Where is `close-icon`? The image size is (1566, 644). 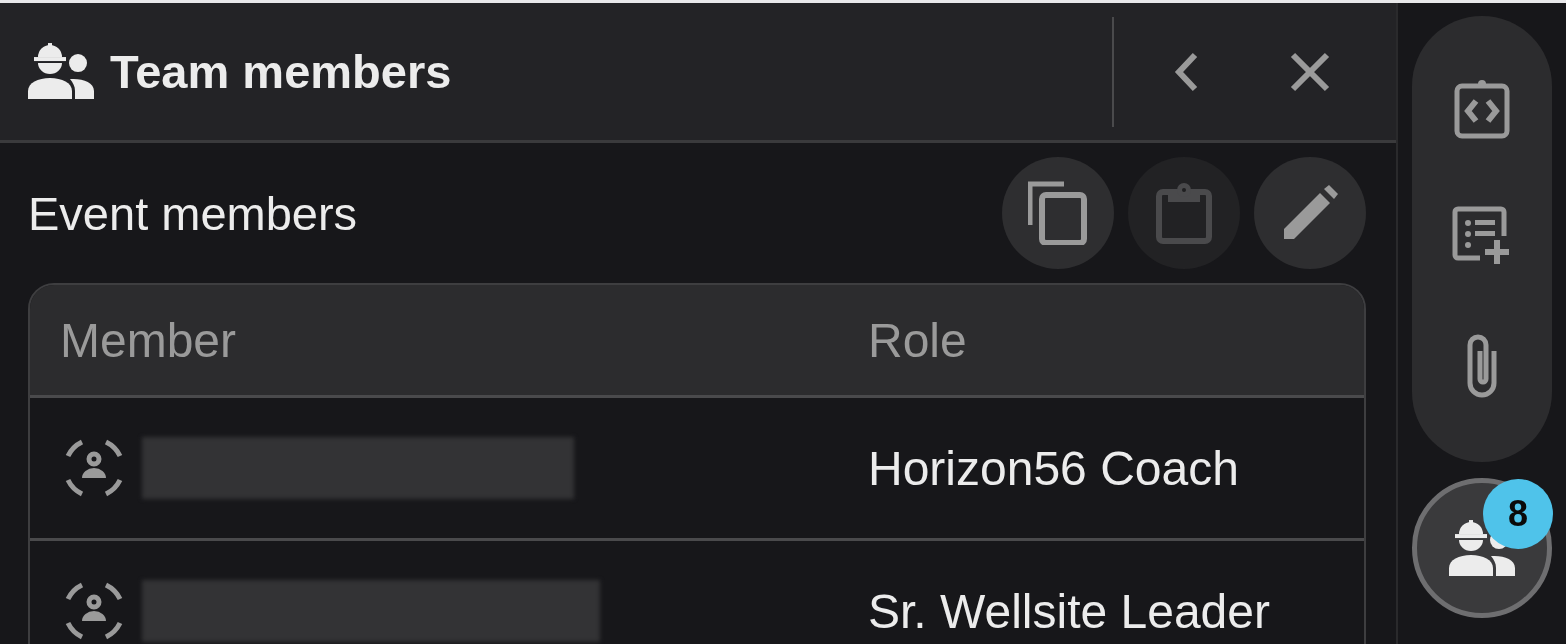
close-icon is located at coordinates (1310, 71).